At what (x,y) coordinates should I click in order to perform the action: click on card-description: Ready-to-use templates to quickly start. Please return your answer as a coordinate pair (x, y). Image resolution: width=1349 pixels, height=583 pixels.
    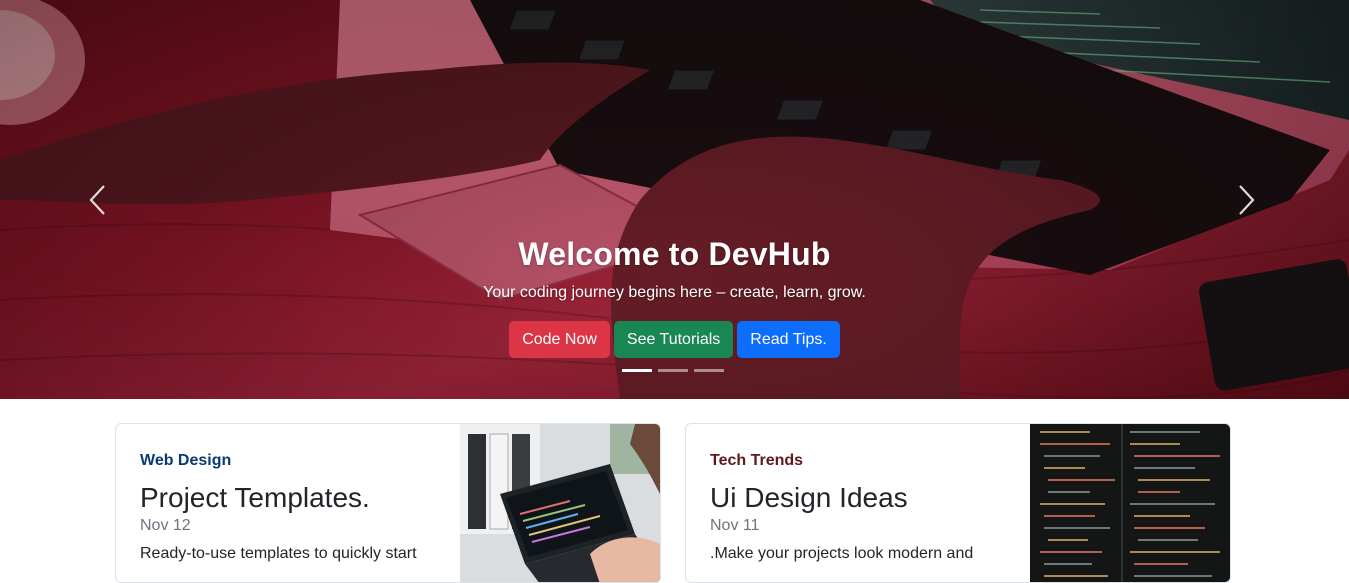
    Looking at the image, I should click on (278, 553).